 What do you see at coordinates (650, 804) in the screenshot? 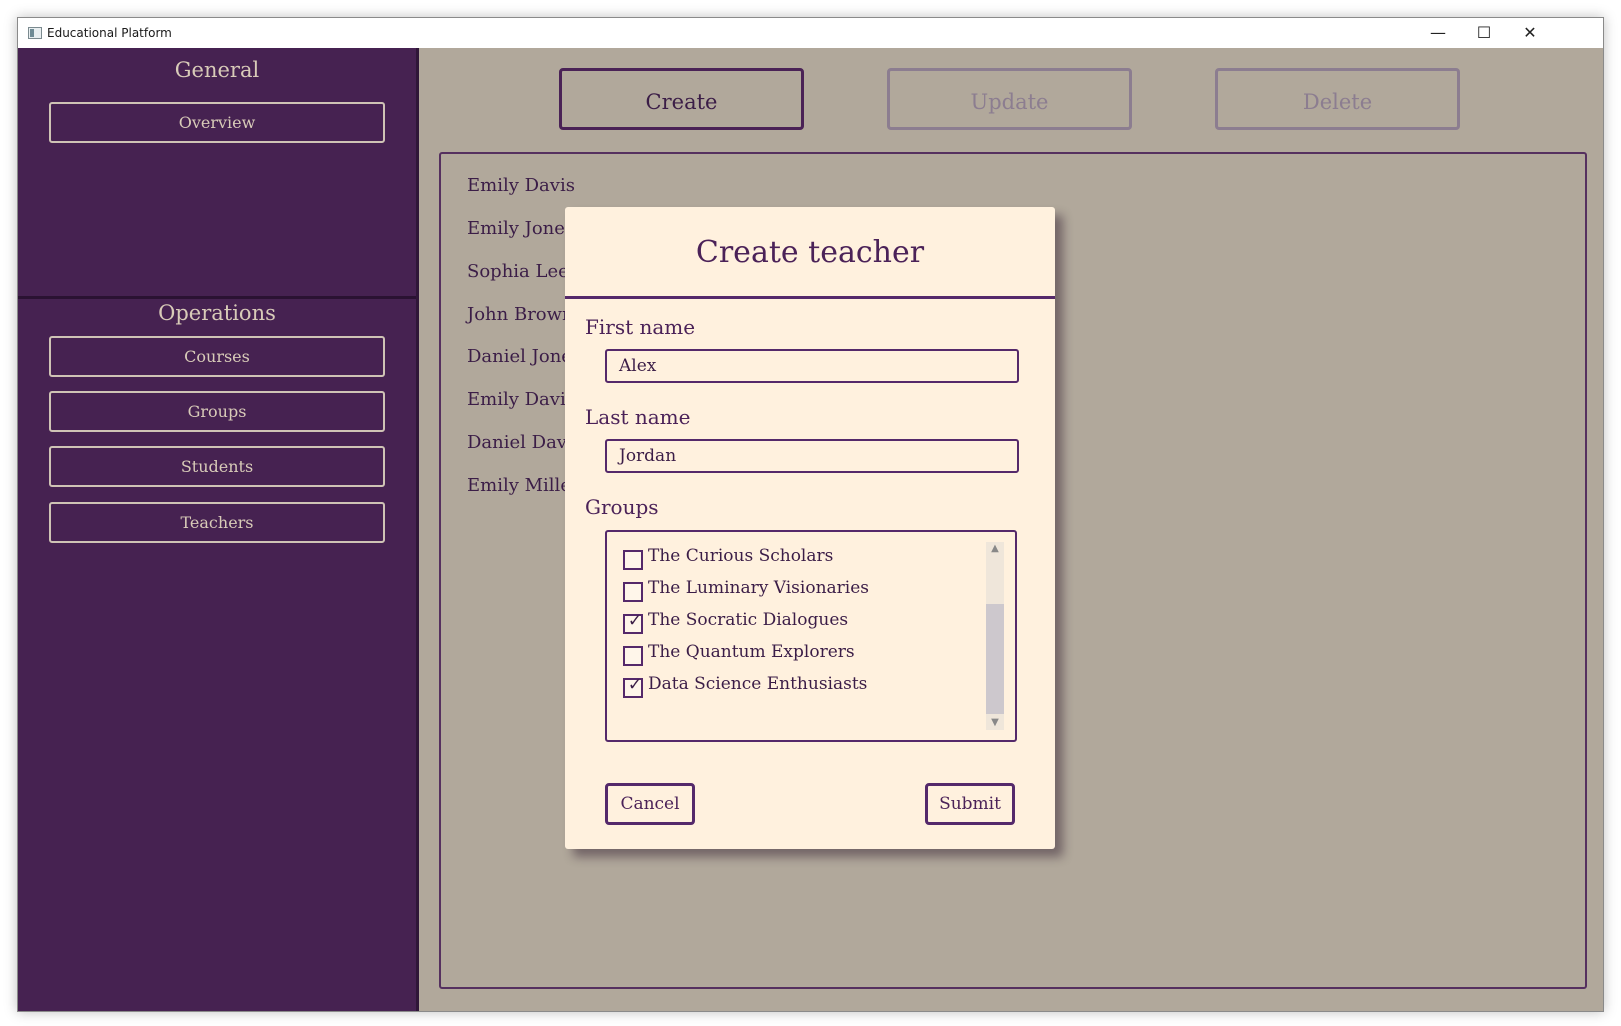
I see `cancel-button: Cancel` at bounding box center [650, 804].